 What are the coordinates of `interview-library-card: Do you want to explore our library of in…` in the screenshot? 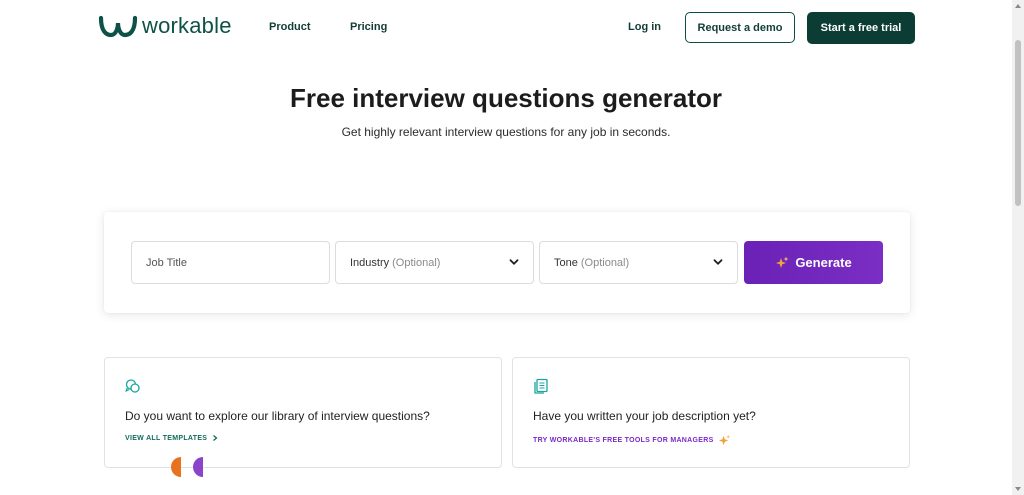 It's located at (303, 412).